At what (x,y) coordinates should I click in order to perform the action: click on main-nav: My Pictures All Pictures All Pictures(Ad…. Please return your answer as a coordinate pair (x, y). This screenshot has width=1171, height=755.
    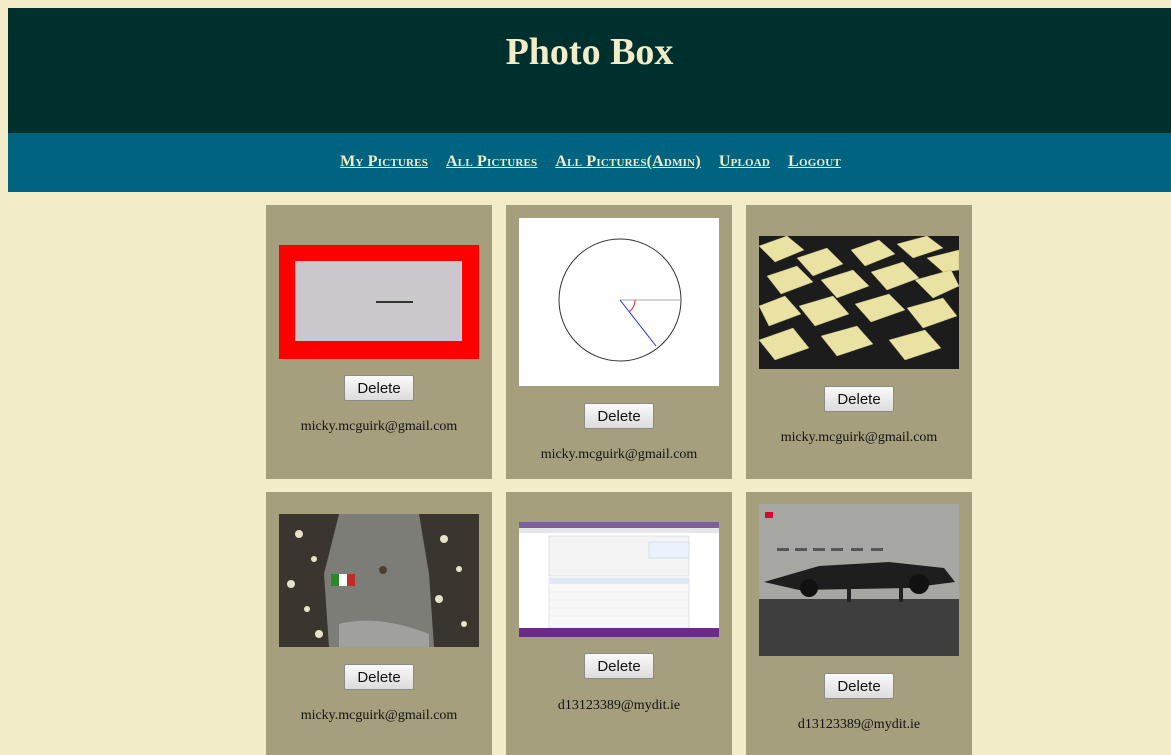
    Looking at the image, I should click on (589, 162).